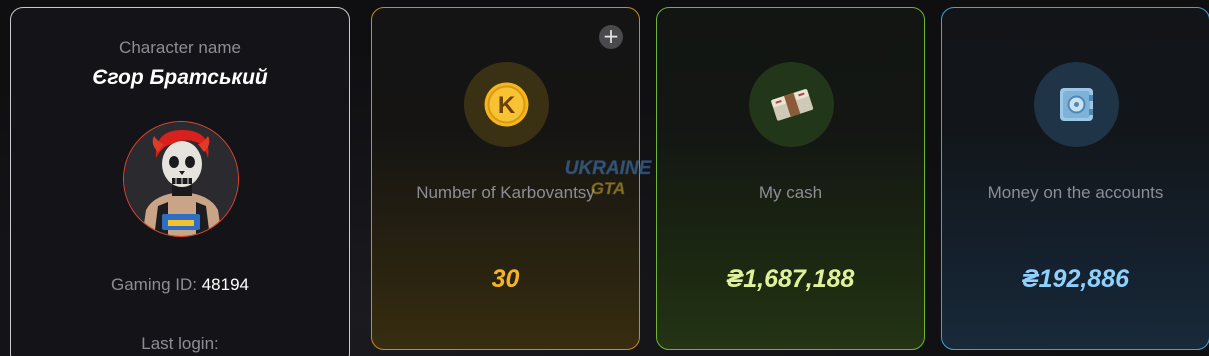 This screenshot has height=356, width=1209. I want to click on svg-text: K, so click(507, 105).